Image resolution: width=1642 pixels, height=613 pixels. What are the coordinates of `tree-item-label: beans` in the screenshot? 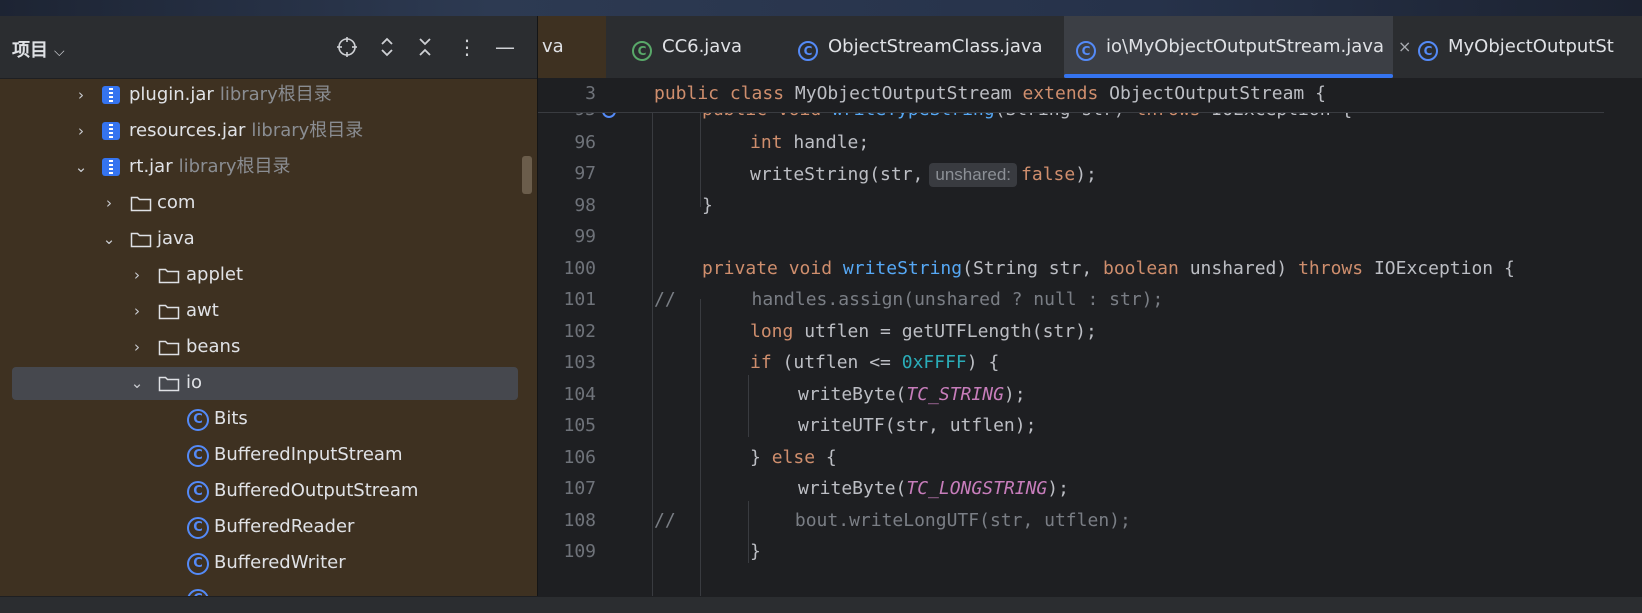 It's located at (213, 346).